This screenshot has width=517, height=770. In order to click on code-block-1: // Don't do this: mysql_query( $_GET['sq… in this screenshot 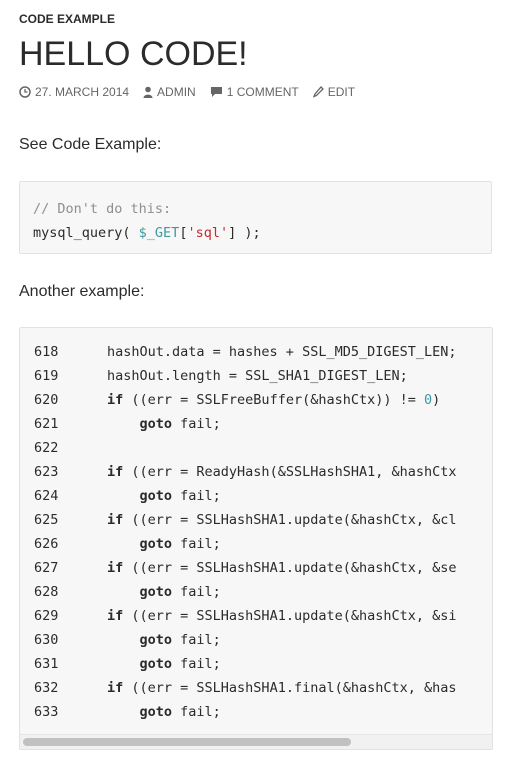, I will do `click(255, 217)`.